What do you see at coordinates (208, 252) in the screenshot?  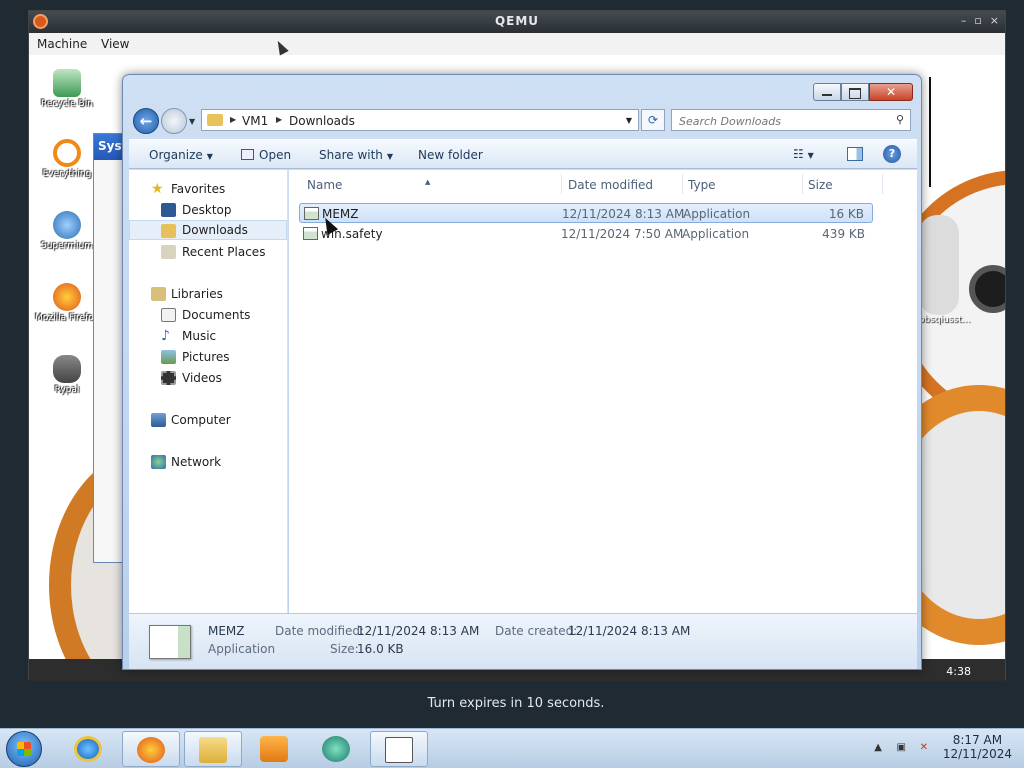 I see `nav-recent-places: Recent Places` at bounding box center [208, 252].